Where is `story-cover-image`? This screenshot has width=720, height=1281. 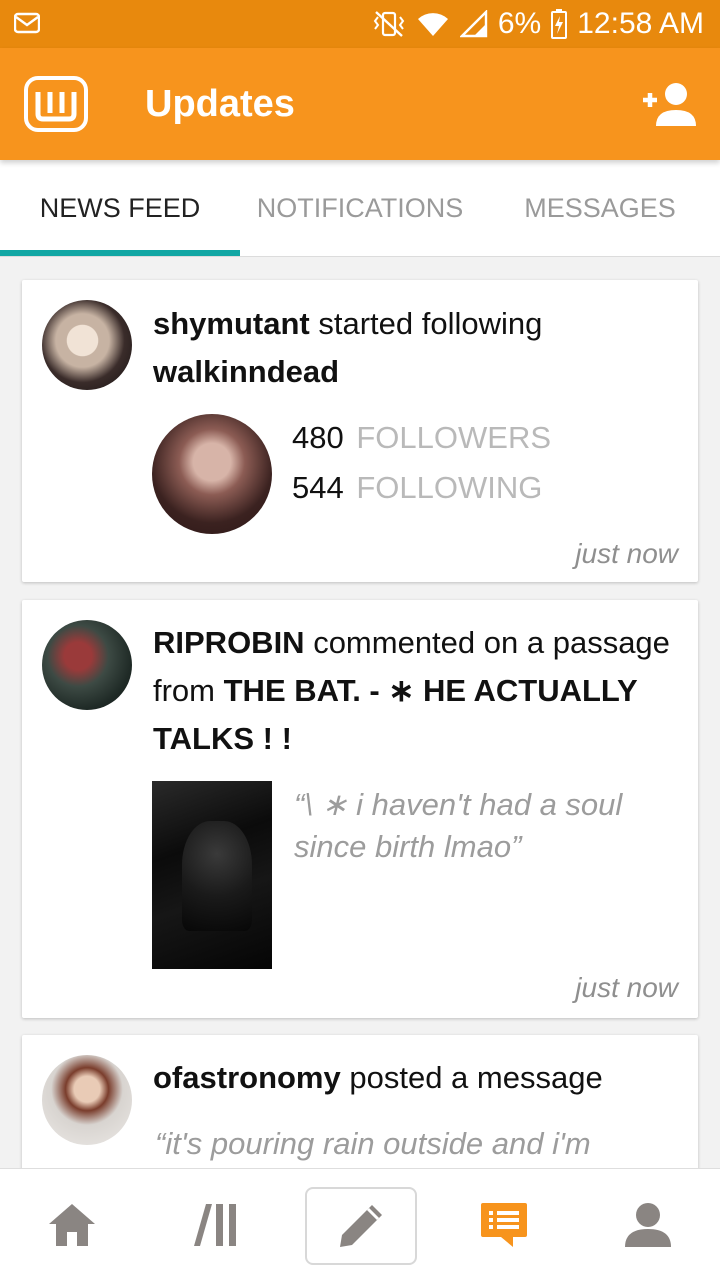 story-cover-image is located at coordinates (212, 875).